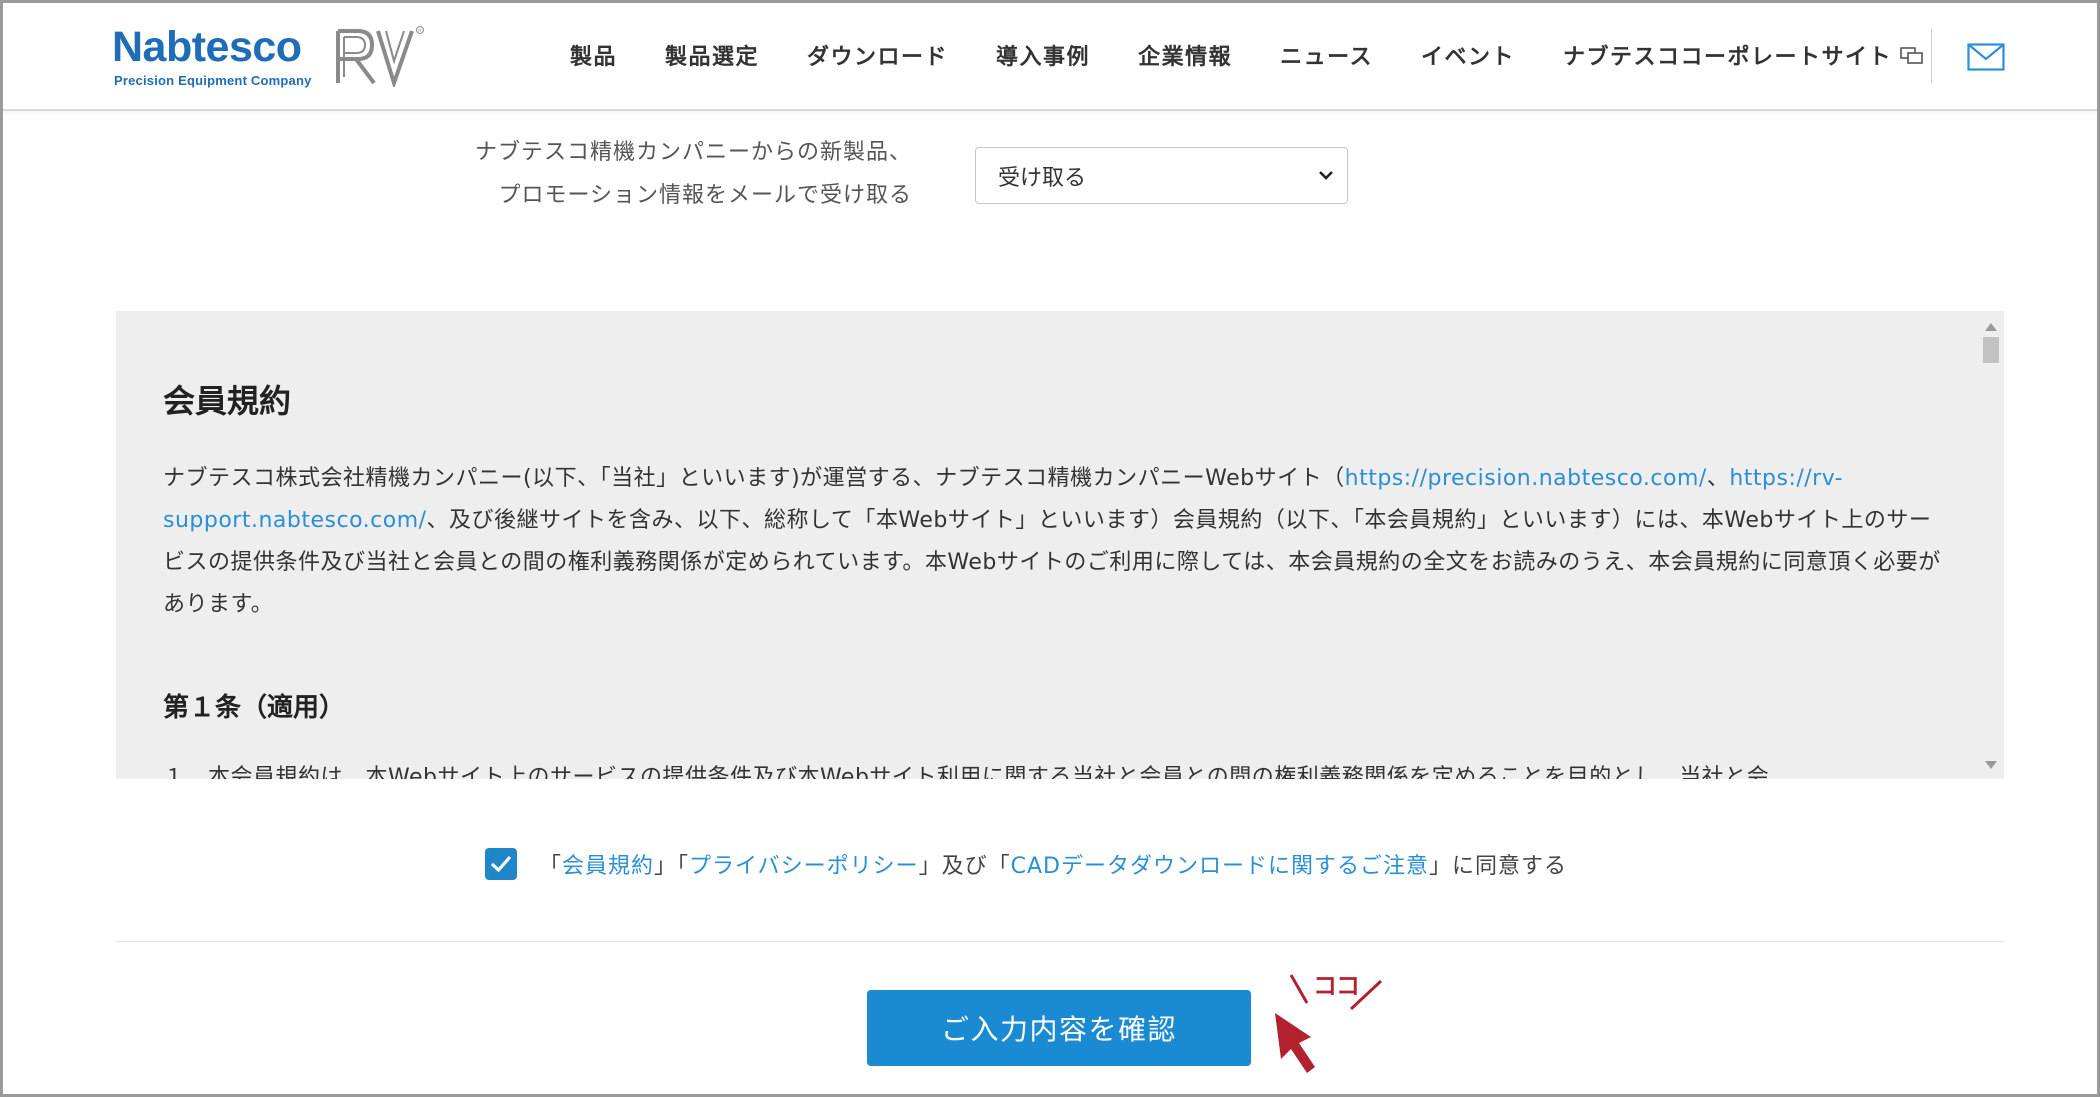 The width and height of the screenshot is (2100, 1097). Describe the element at coordinates (712, 55) in the screenshot. I see `nav-item-product-selection: 製品選定` at that location.